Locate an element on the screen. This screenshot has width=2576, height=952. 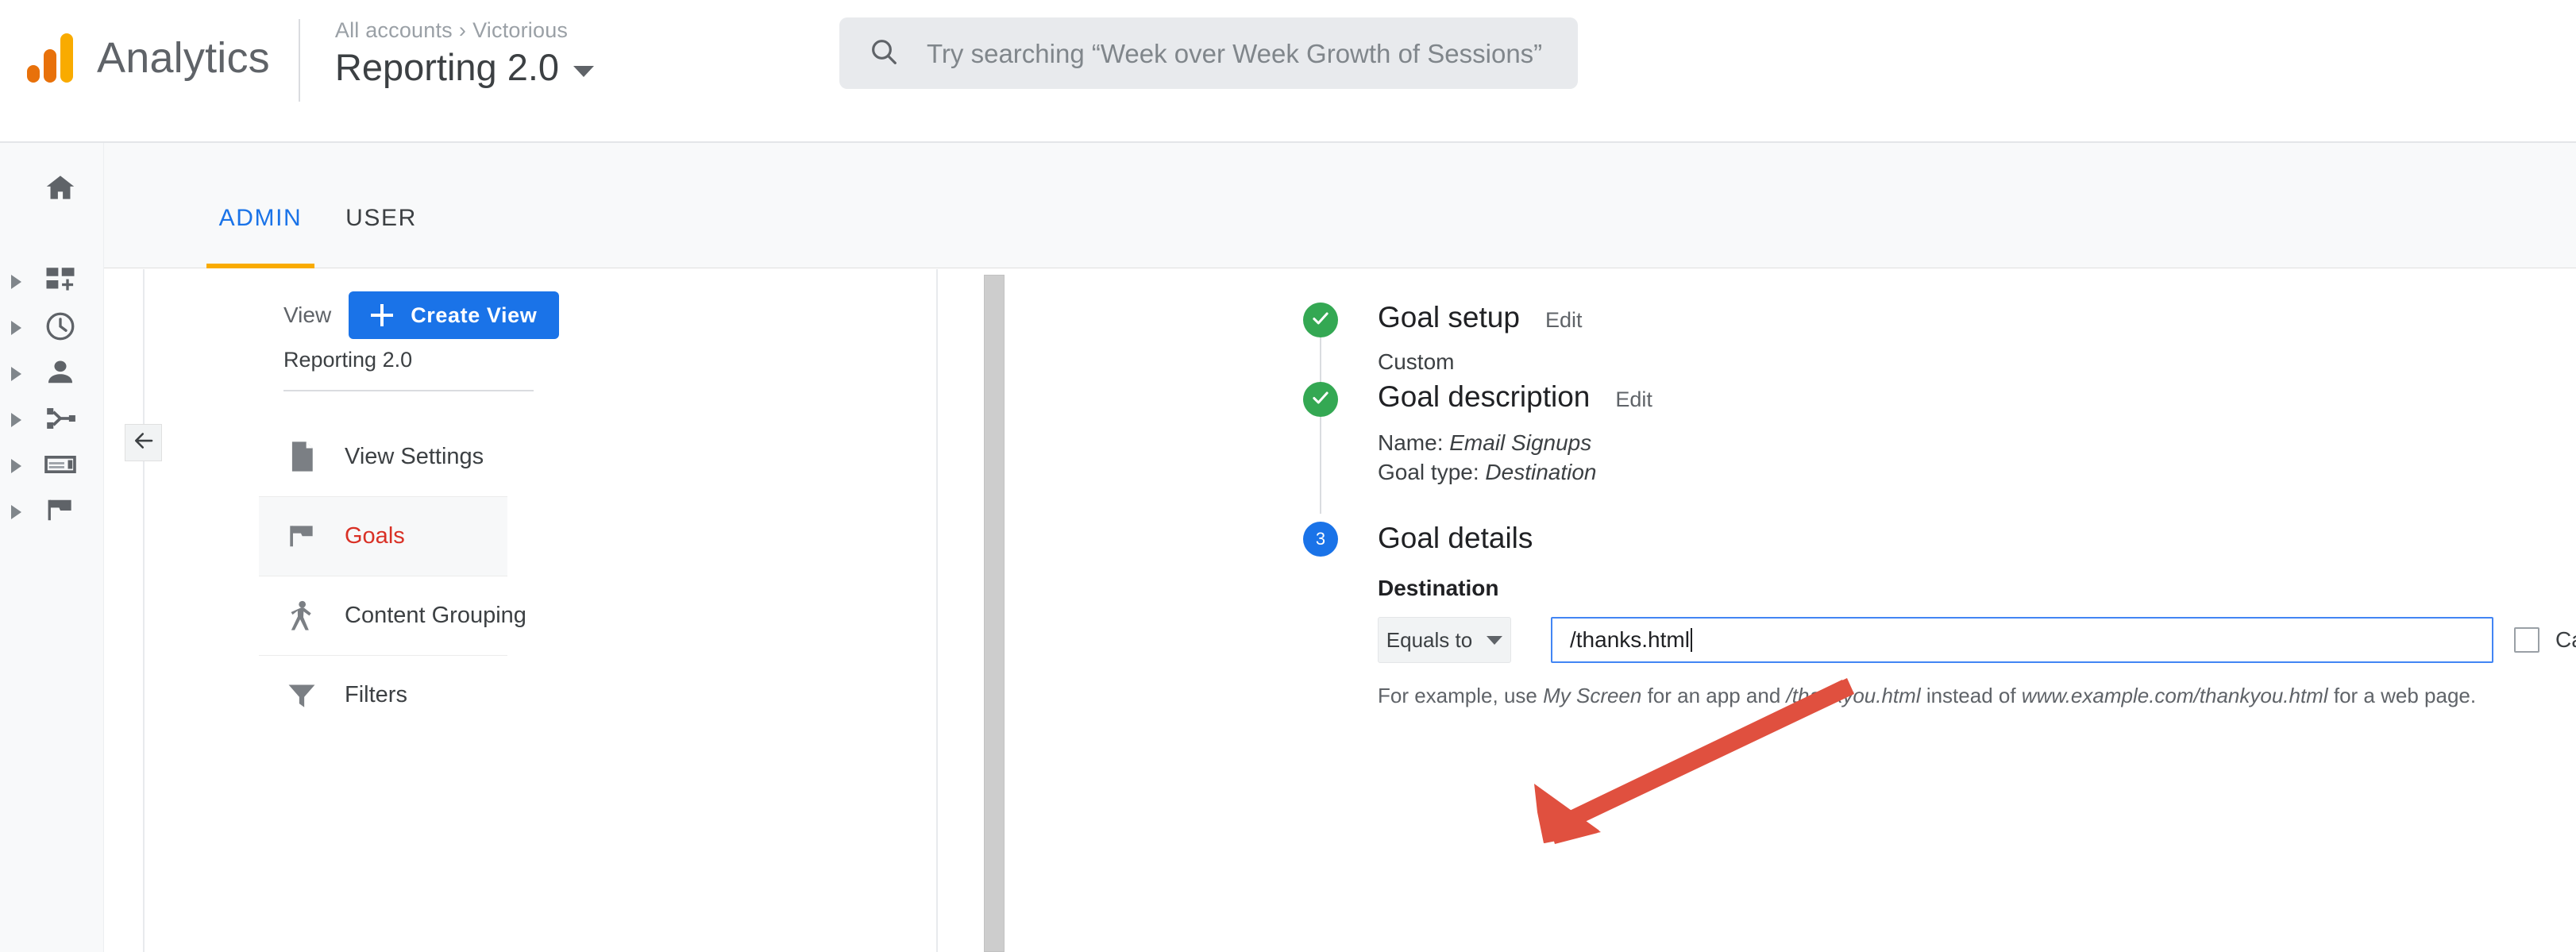
case-sensitive-label: Case sensitive is located at coordinates (2565, 639).